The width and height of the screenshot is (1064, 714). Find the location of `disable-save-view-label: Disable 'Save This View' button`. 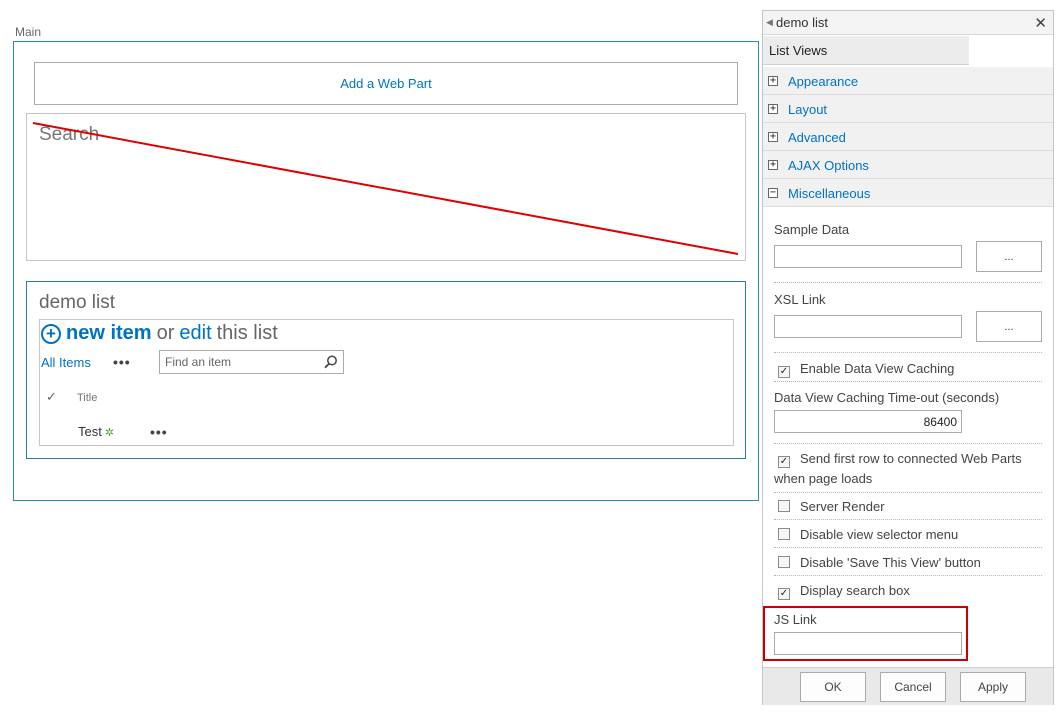

disable-save-view-label: Disable 'Save This View' button is located at coordinates (890, 562).